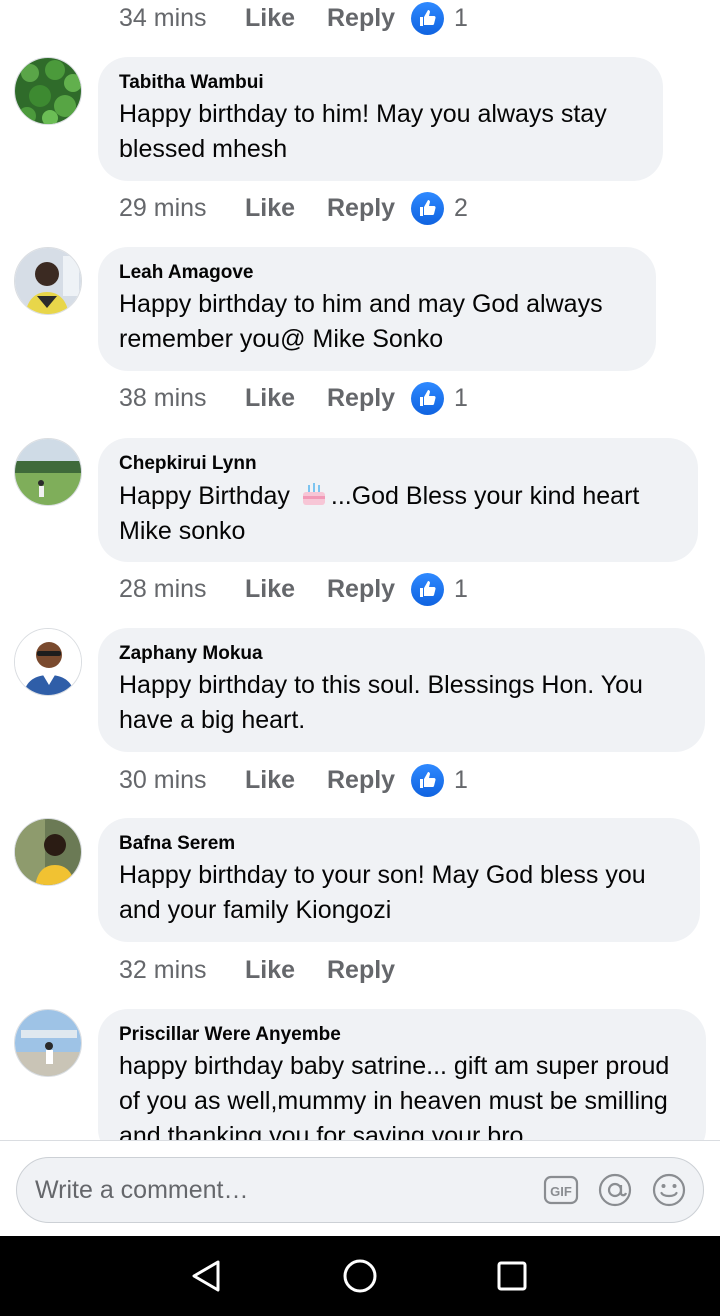  Describe the element at coordinates (163, 969) in the screenshot. I see `comment-time: 32 mins` at that location.